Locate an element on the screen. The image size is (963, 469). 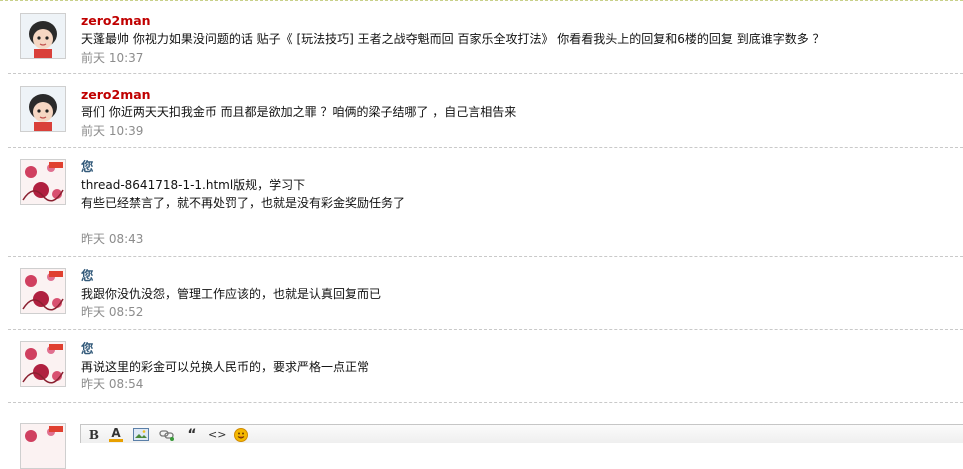
insert-image-button is located at coordinates (141, 435).